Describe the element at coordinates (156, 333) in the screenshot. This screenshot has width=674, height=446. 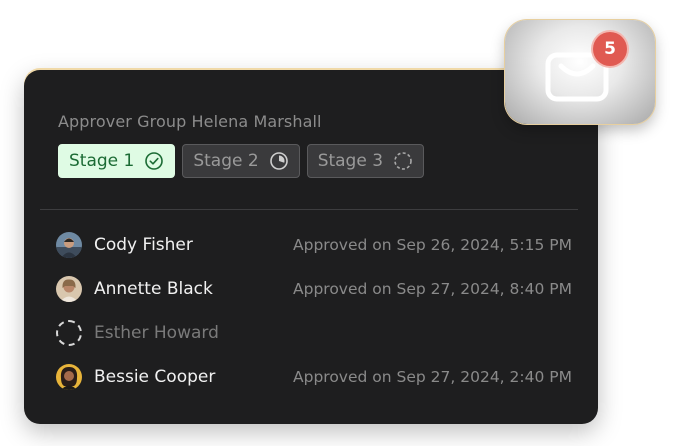
I see `approver-name: Esther Howard` at that location.